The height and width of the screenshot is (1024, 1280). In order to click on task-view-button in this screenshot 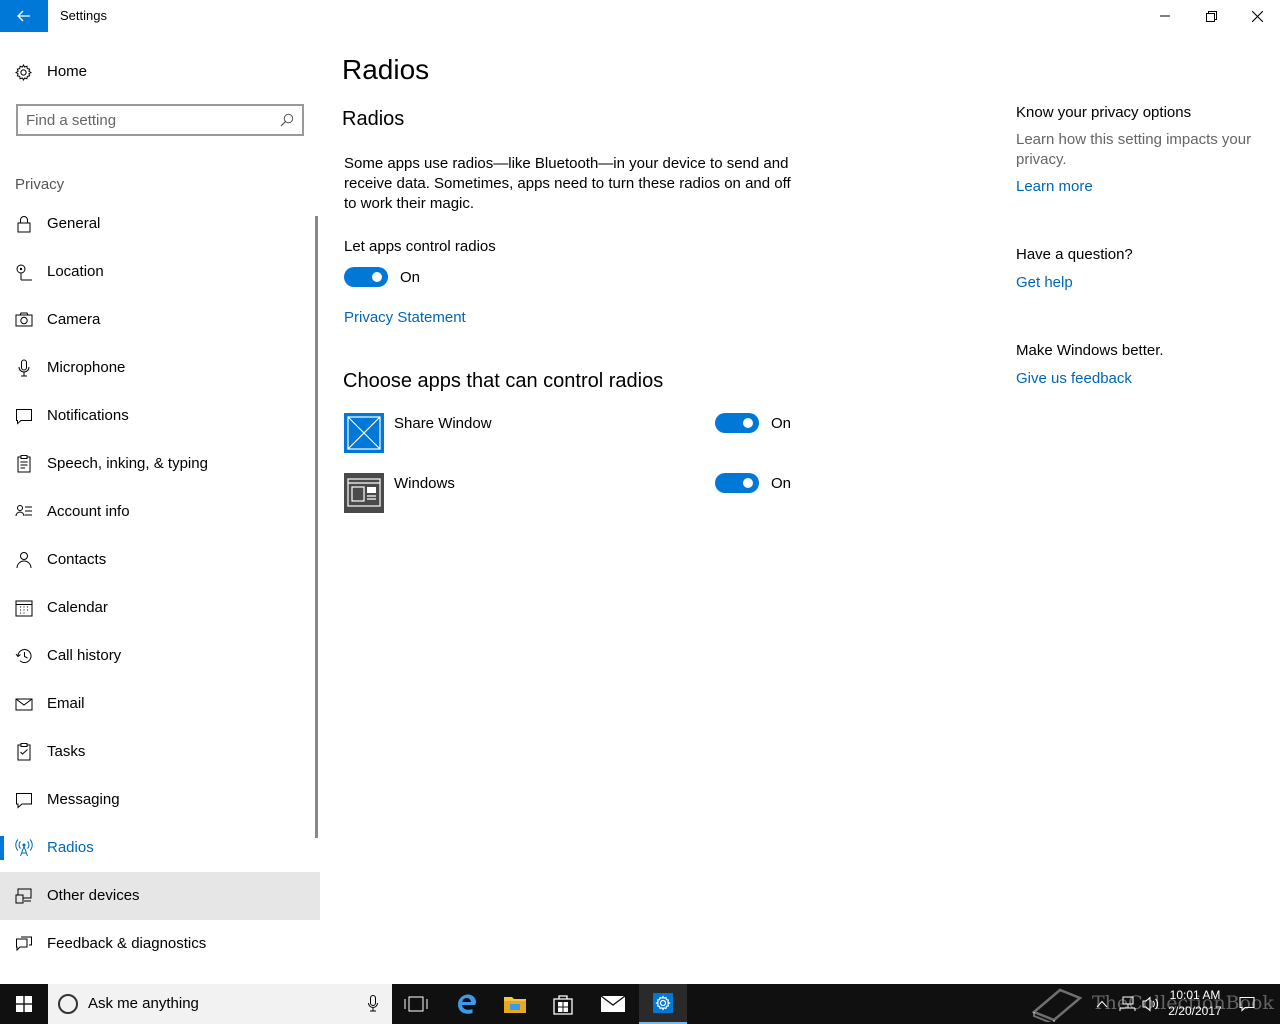, I will do `click(416, 1004)`.